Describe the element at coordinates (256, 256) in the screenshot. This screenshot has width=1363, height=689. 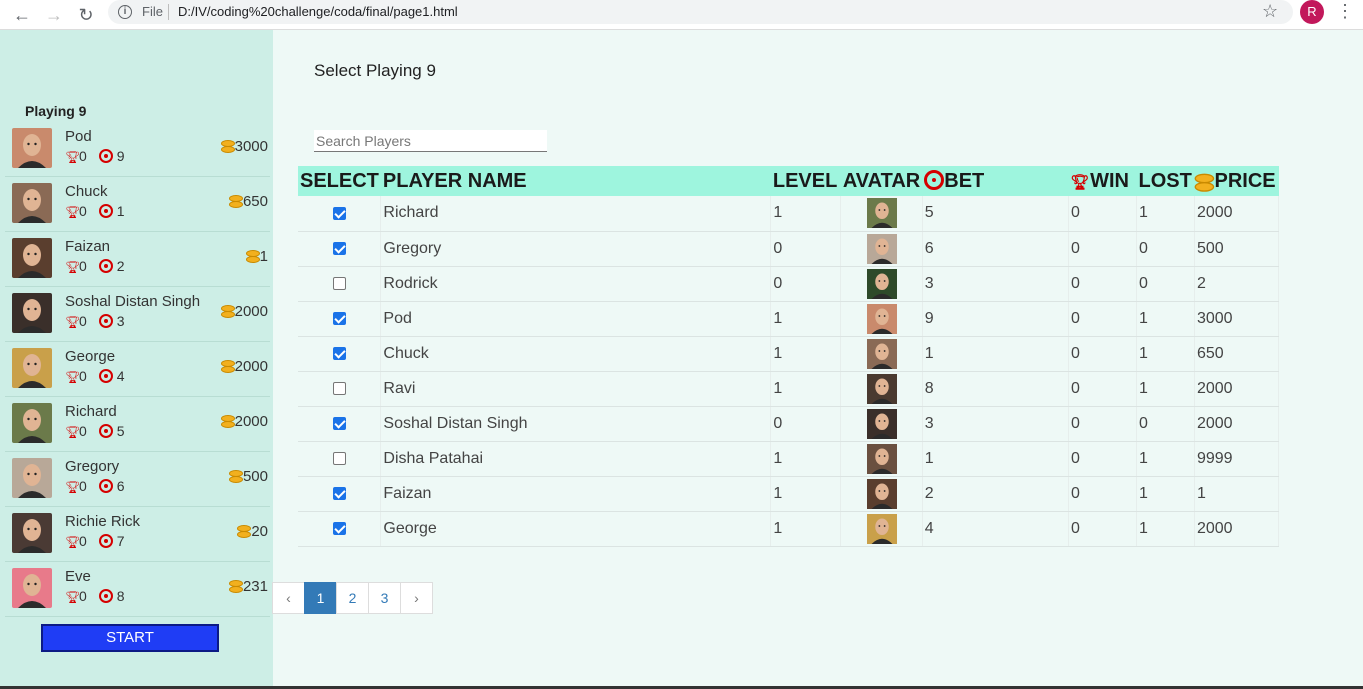
I see `player-price: 1` at that location.